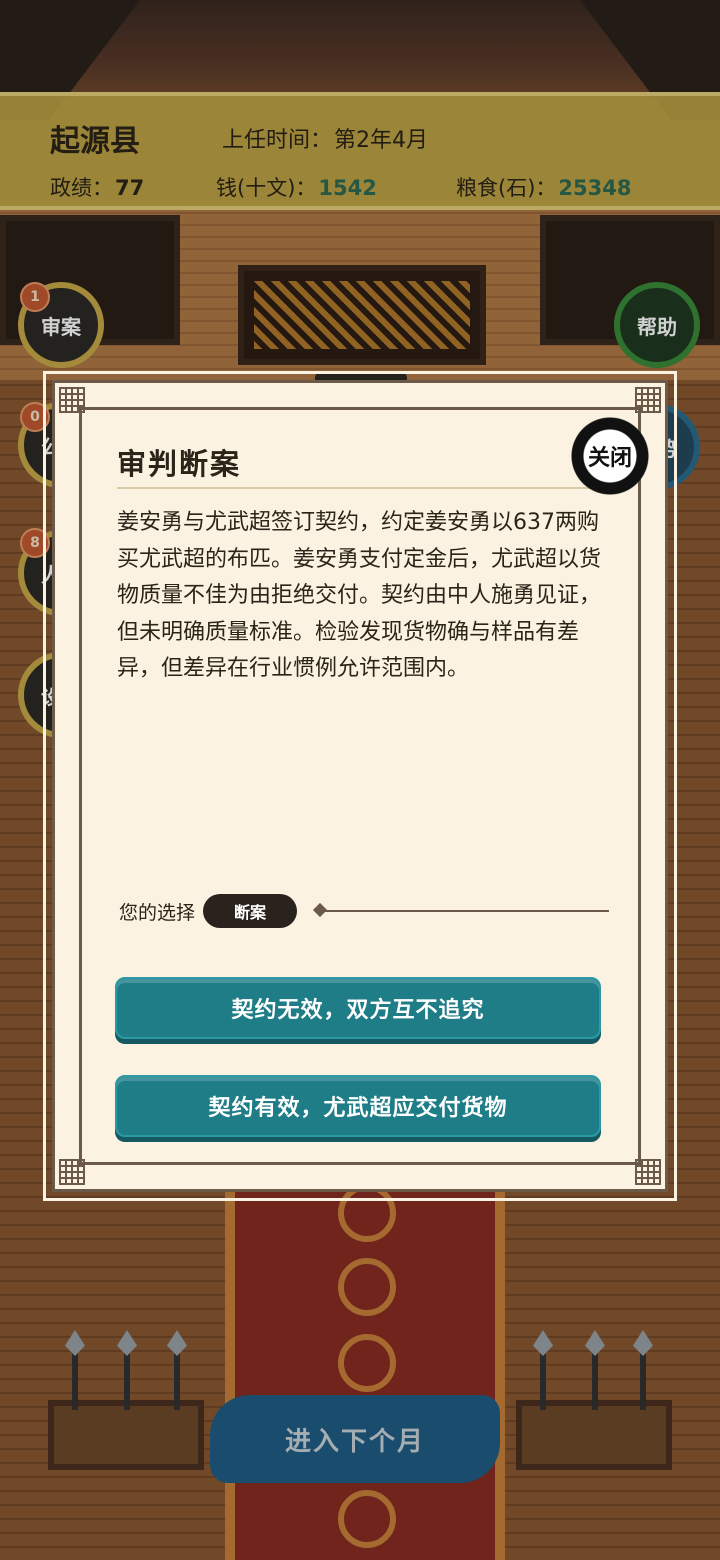 This screenshot has height=1560, width=720. What do you see at coordinates (358, 1008) in the screenshot?
I see `option-button-void-contract: 契约无效，双方互不追究` at bounding box center [358, 1008].